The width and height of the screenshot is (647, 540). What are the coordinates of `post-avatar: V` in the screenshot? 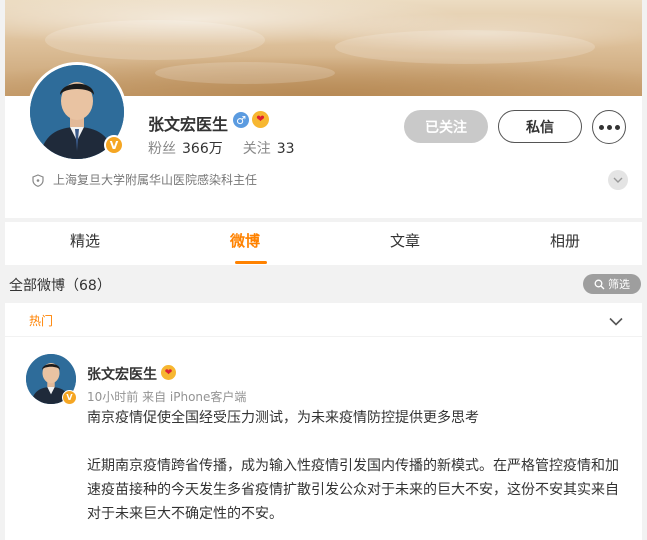 It's located at (51, 379).